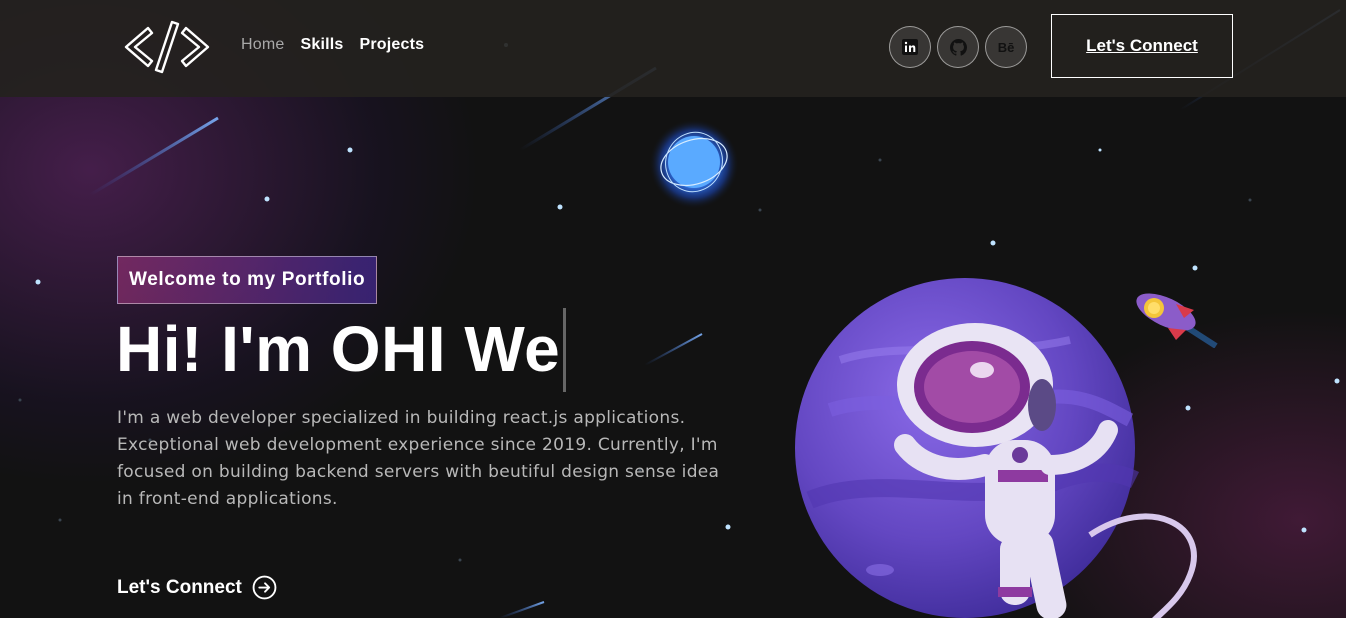  I want to click on linkedin-button, so click(910, 47).